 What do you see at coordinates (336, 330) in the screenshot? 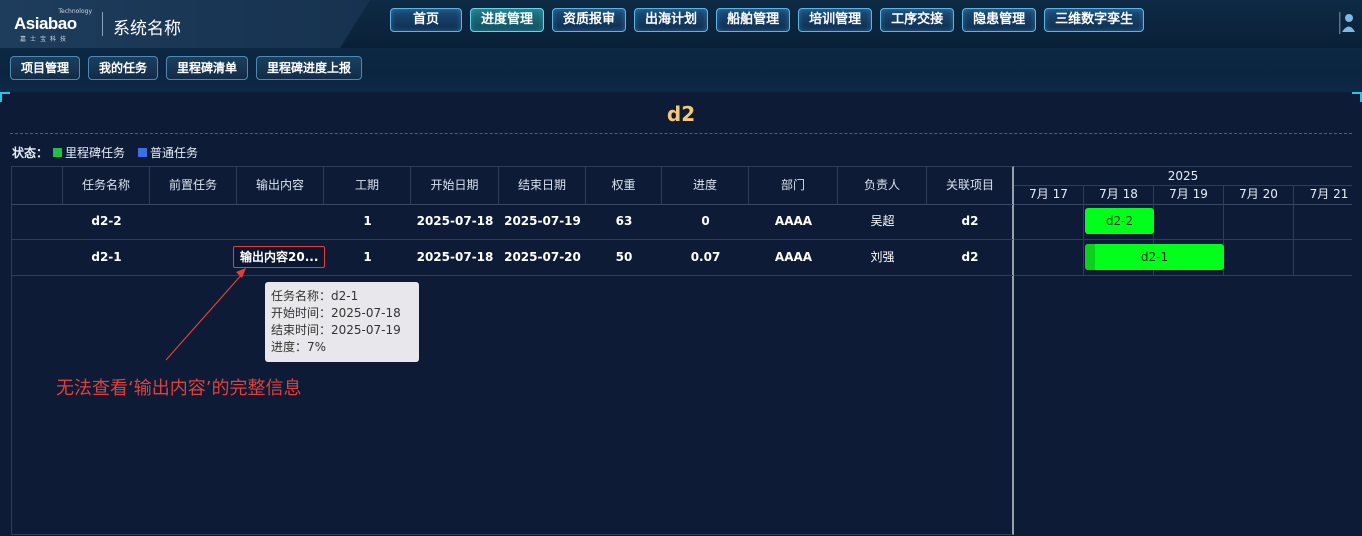
I see `tooltip-line: 结束时间：2025-07-19` at bounding box center [336, 330].